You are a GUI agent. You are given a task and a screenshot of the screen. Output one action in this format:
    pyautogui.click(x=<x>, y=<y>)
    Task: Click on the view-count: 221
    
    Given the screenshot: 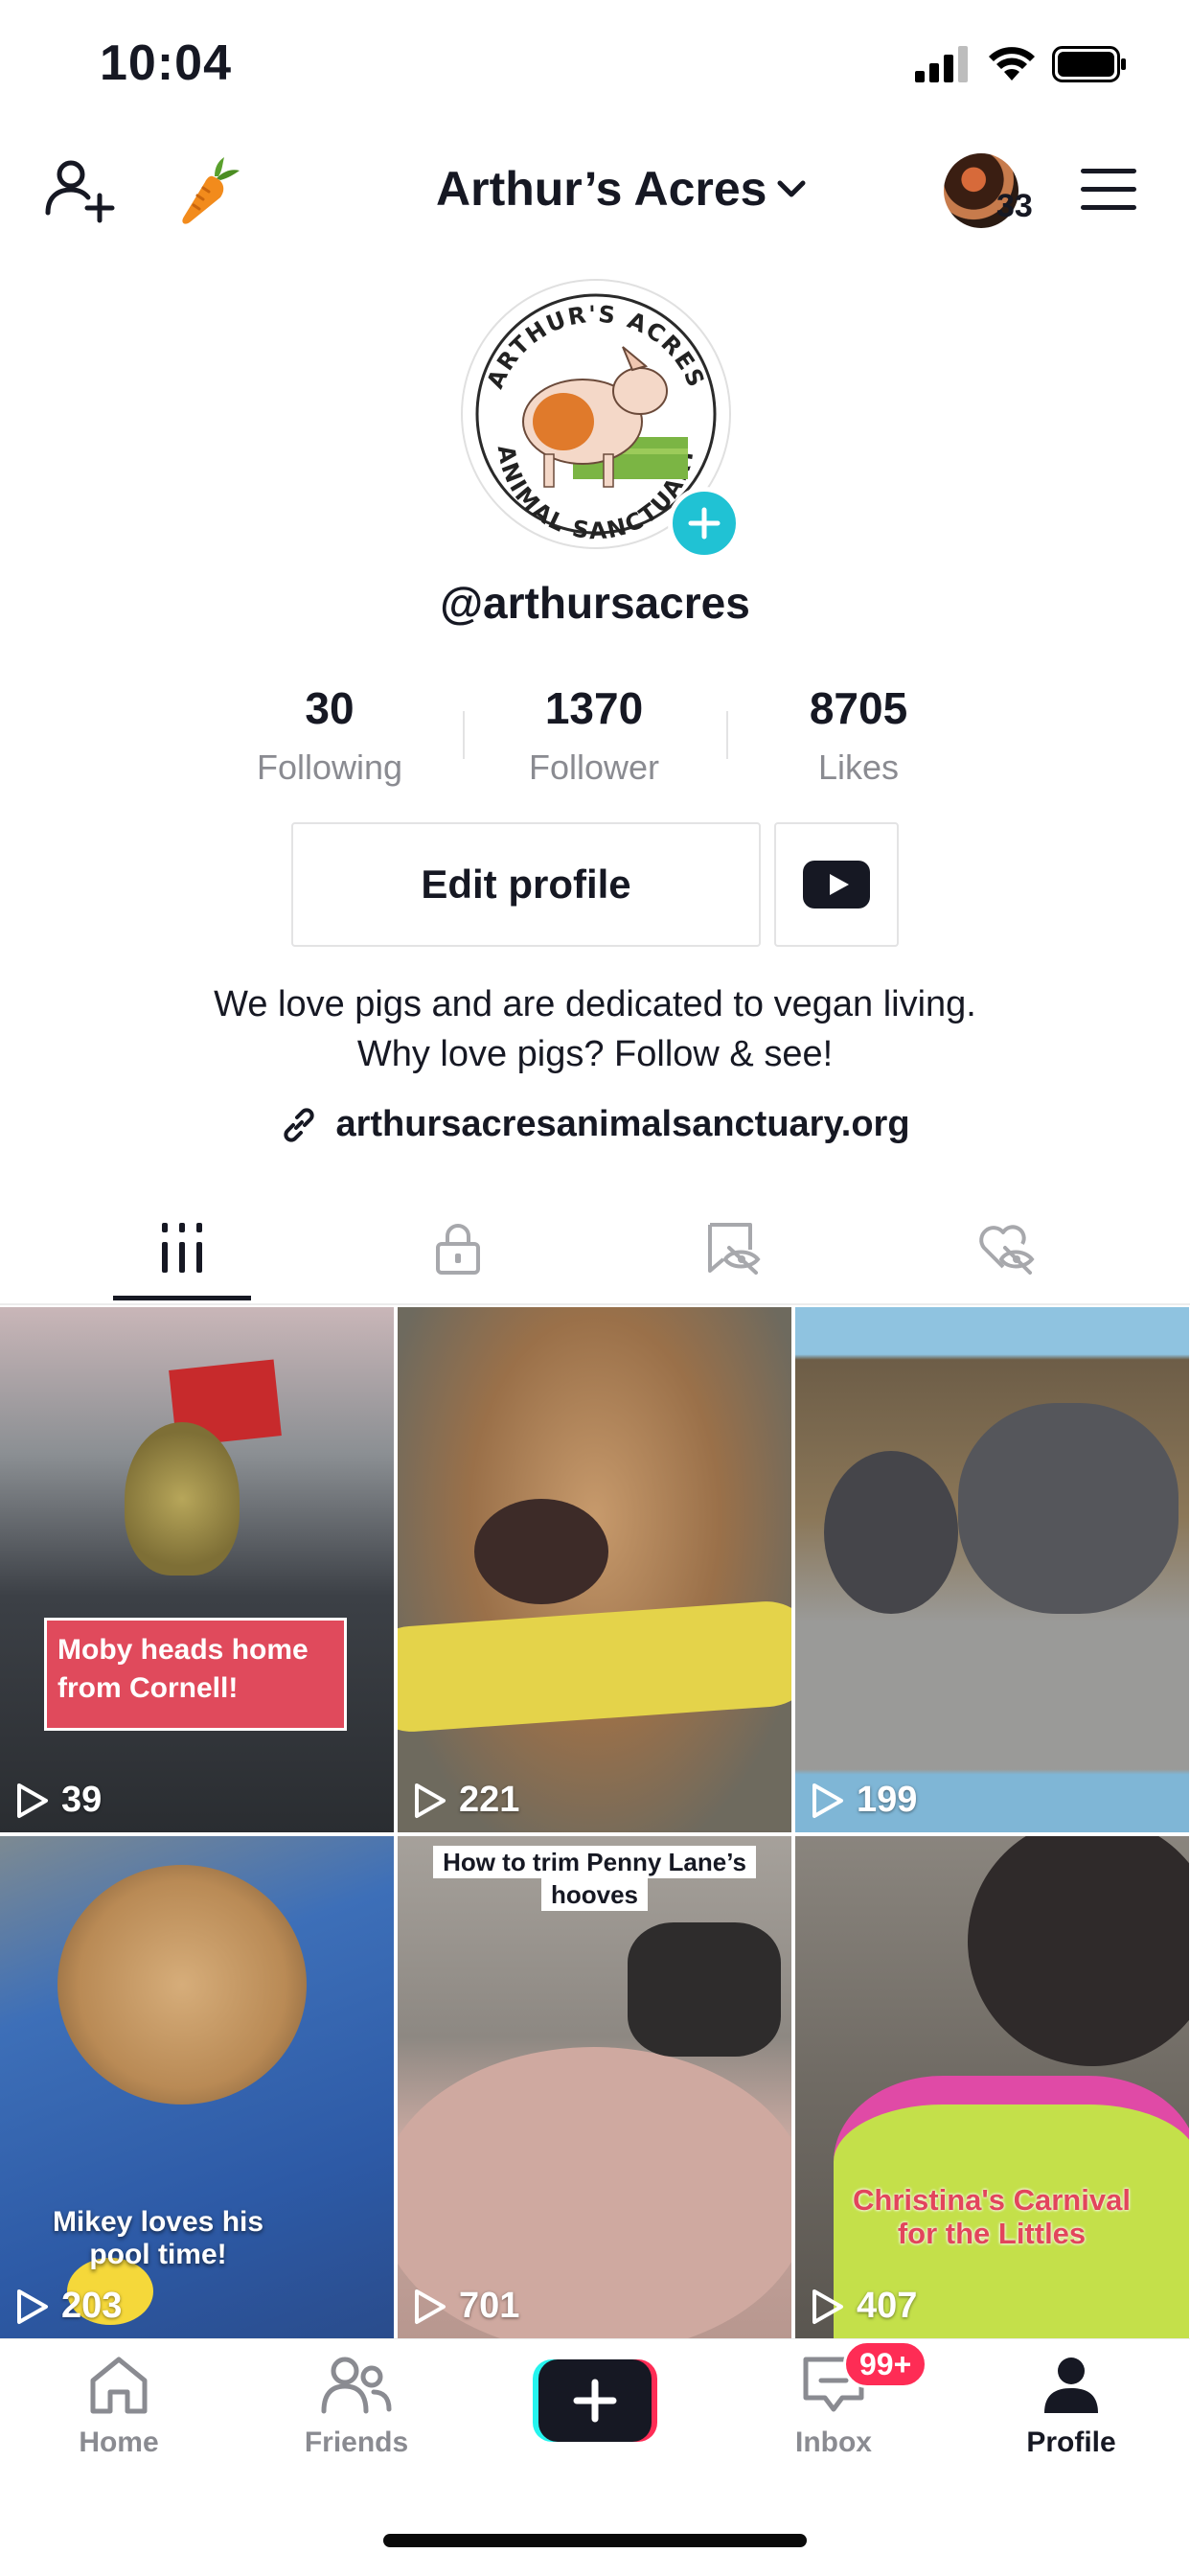 What is the action you would take?
    pyautogui.click(x=466, y=1800)
    